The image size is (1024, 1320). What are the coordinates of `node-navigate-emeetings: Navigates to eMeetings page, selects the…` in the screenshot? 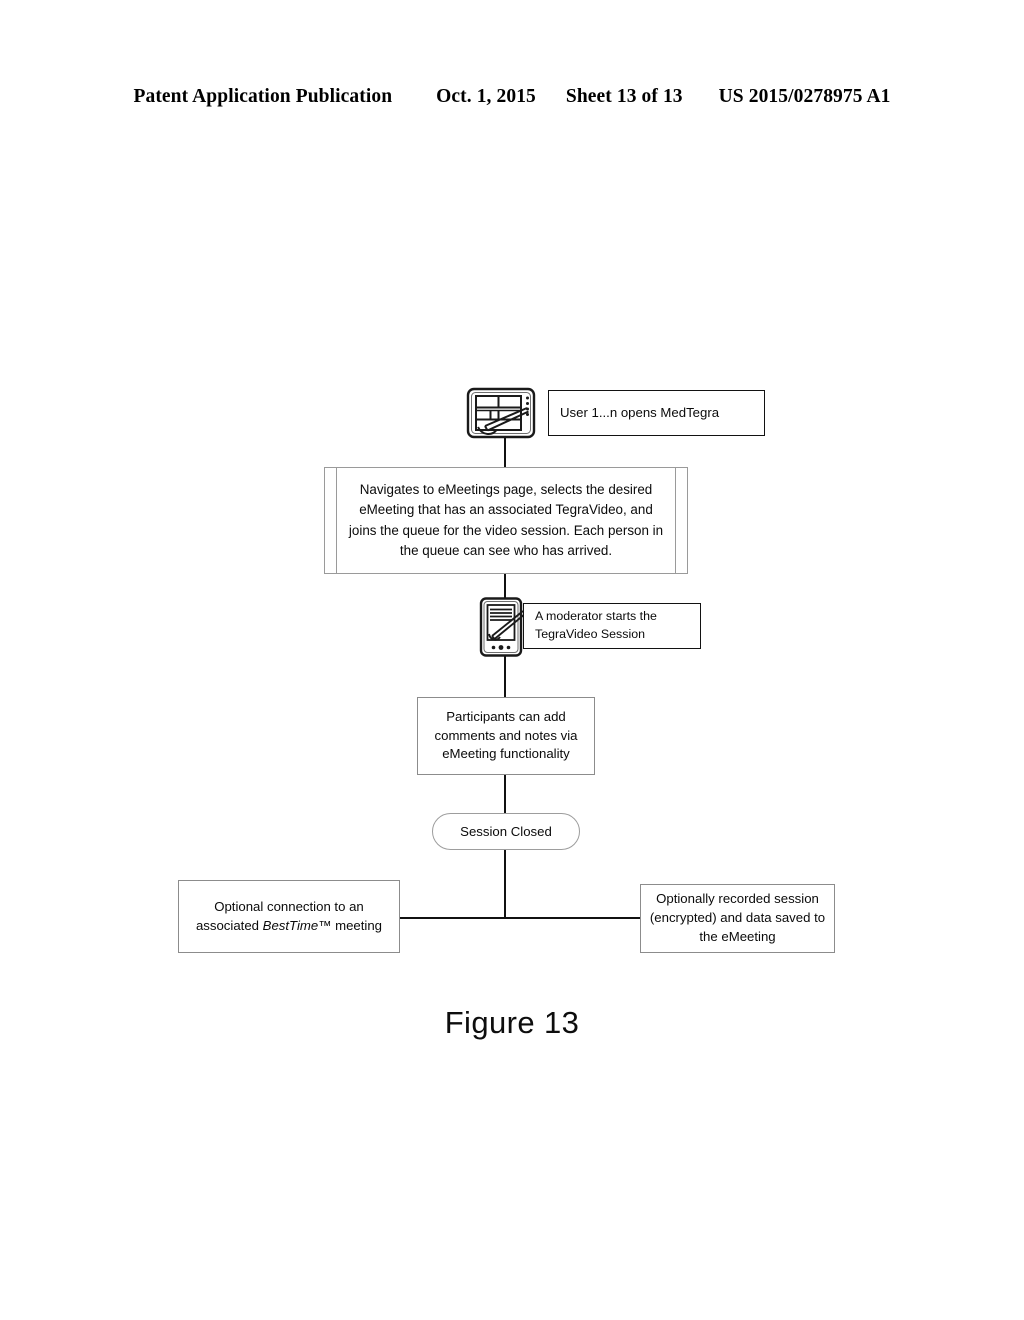 It's located at (506, 520).